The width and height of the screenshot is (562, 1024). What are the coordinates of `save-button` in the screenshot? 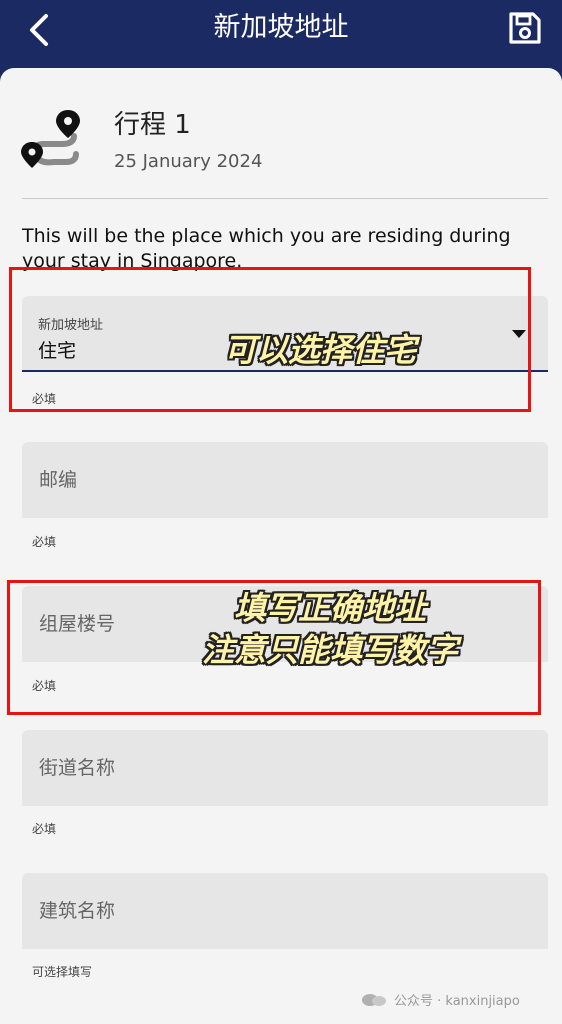 It's located at (525, 28).